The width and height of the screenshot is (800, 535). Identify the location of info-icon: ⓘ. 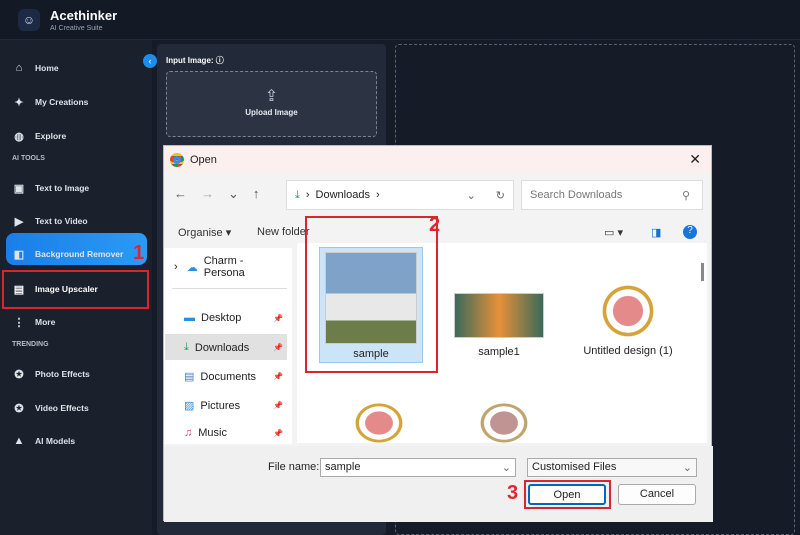
(219, 60).